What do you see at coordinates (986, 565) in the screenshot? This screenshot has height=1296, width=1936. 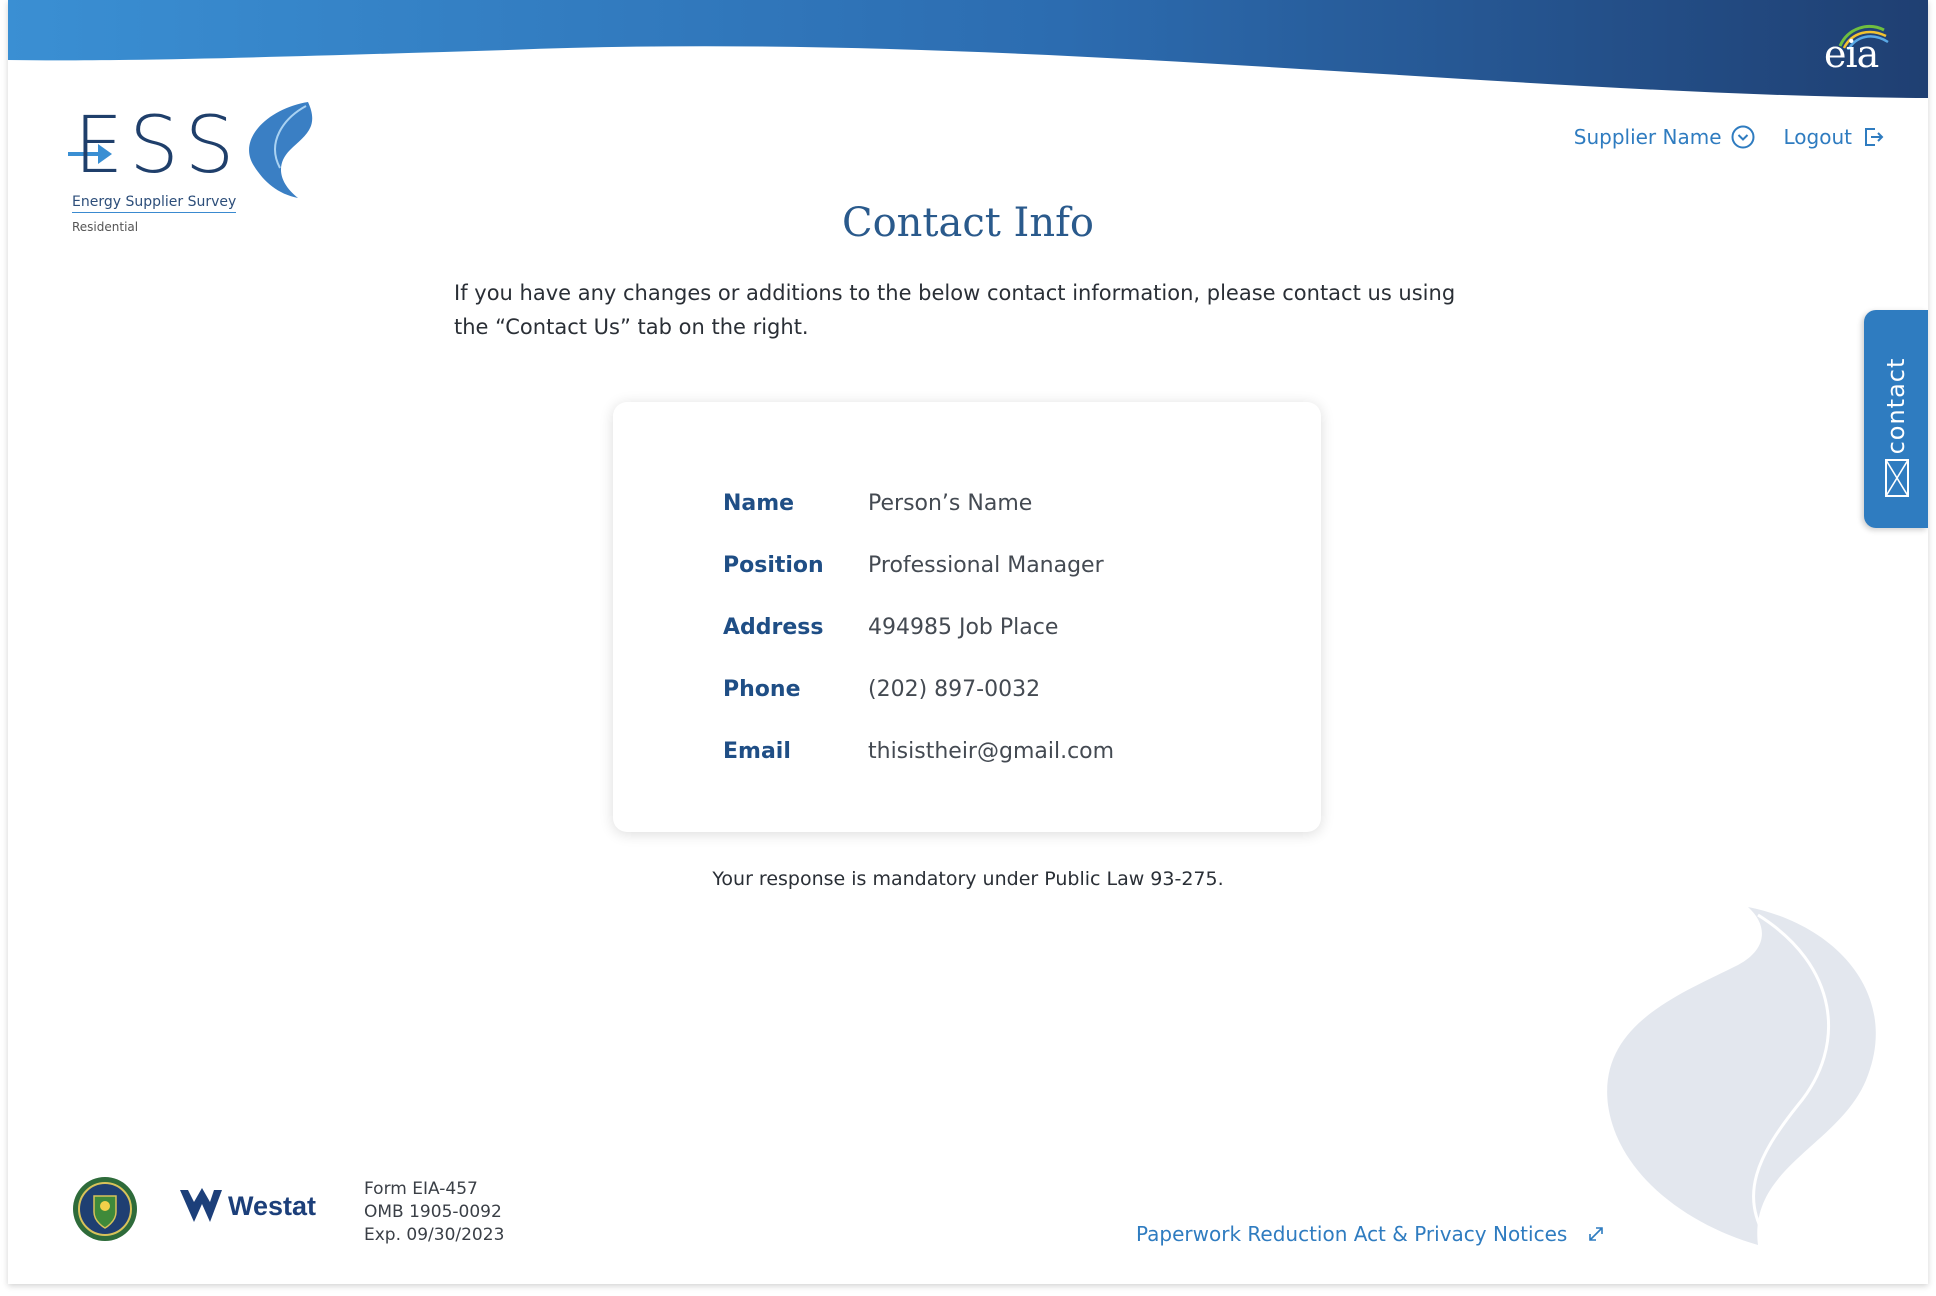 I see `field-value: Professional Manager` at bounding box center [986, 565].